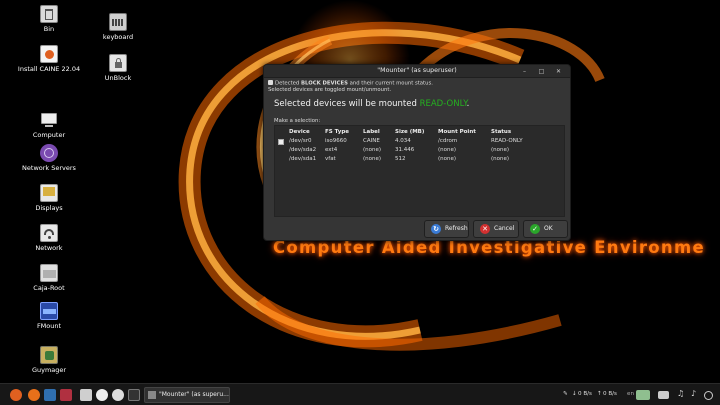  What do you see at coordinates (50, 395) in the screenshot?
I see `files-icon` at bounding box center [50, 395].